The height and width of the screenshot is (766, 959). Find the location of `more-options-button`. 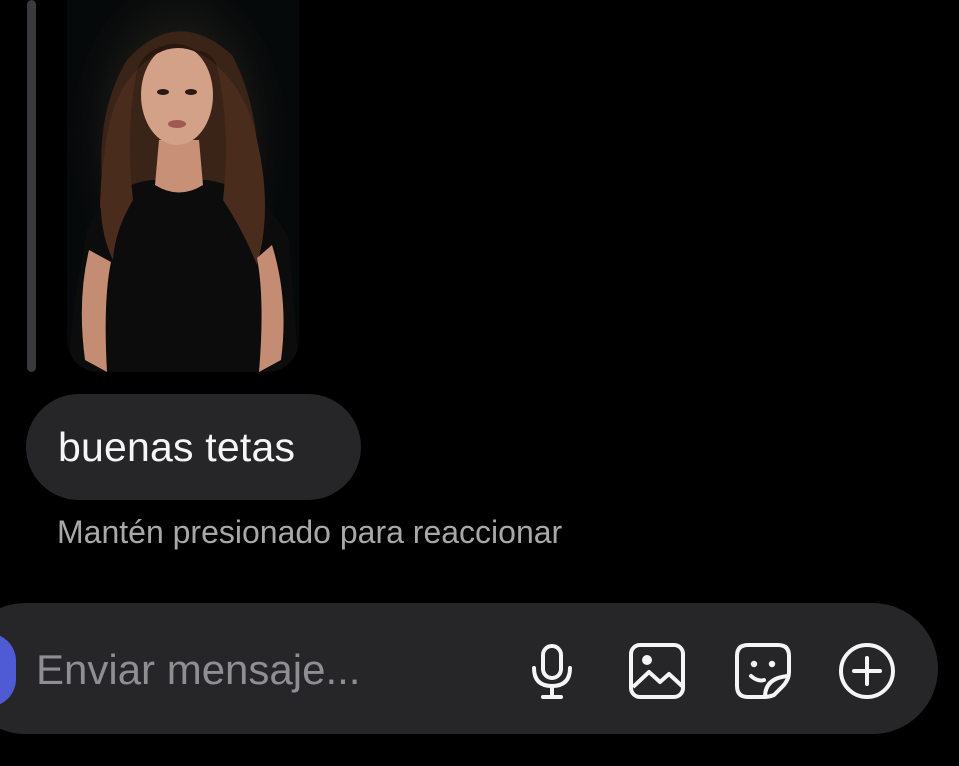

more-options-button is located at coordinates (867, 671).